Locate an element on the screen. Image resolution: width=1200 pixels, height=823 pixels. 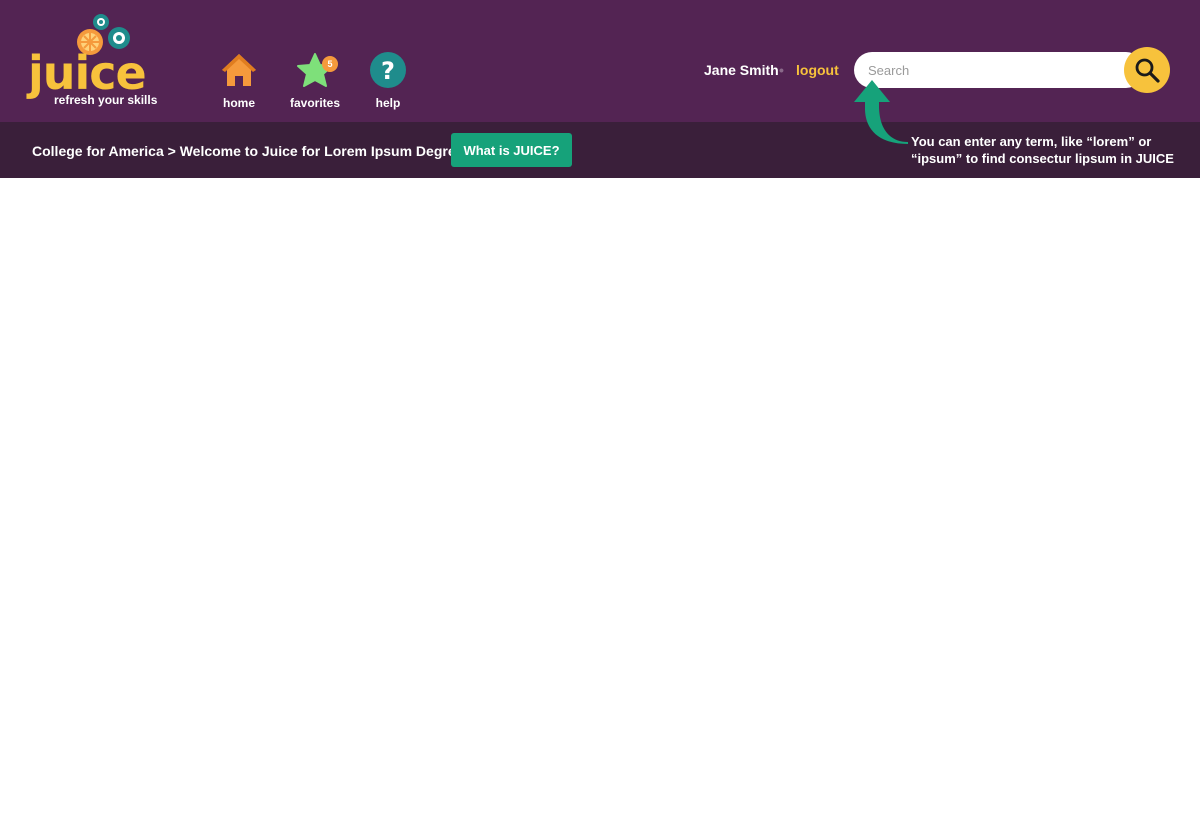
juice-logo: juice refresh your skills is located at coordinates (103, 62).